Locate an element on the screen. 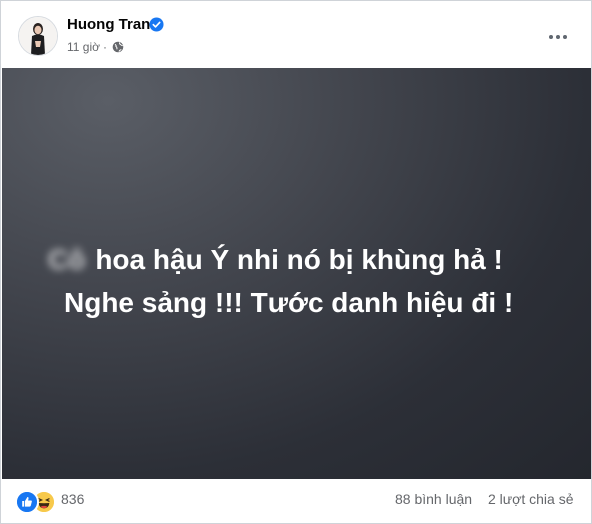 The width and height of the screenshot is (592, 524). post-footer: 836 88 bình luận 2 lượt chia sẻ is located at coordinates (296, 501).